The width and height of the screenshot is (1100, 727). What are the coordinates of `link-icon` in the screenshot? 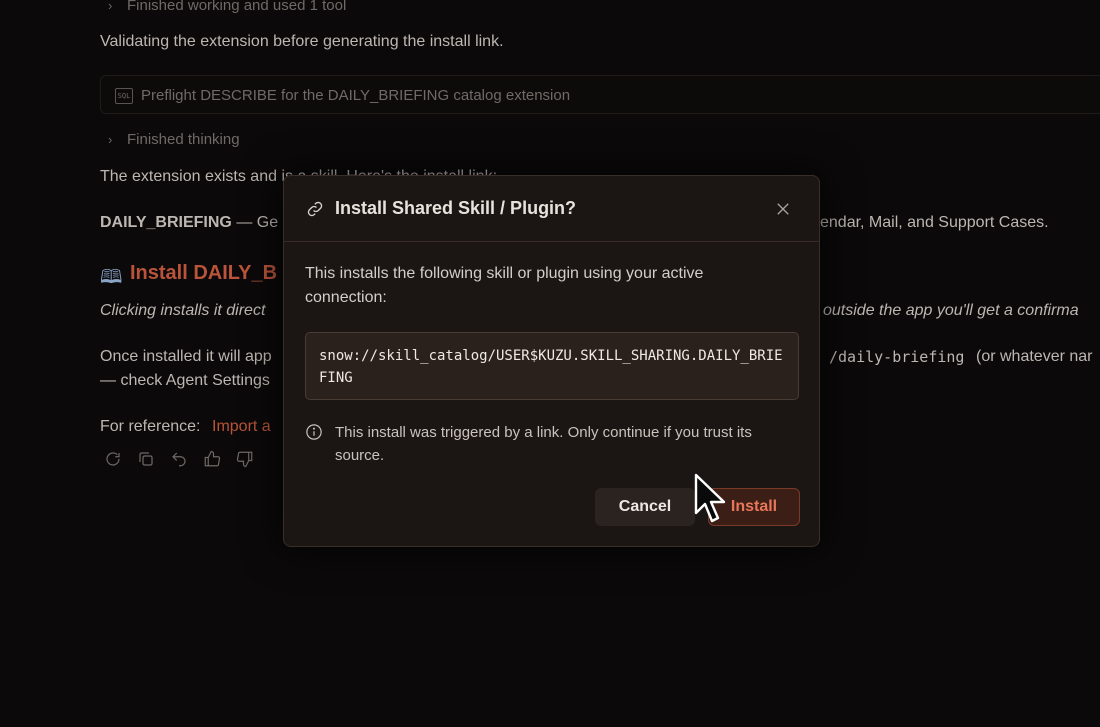 It's located at (315, 209).